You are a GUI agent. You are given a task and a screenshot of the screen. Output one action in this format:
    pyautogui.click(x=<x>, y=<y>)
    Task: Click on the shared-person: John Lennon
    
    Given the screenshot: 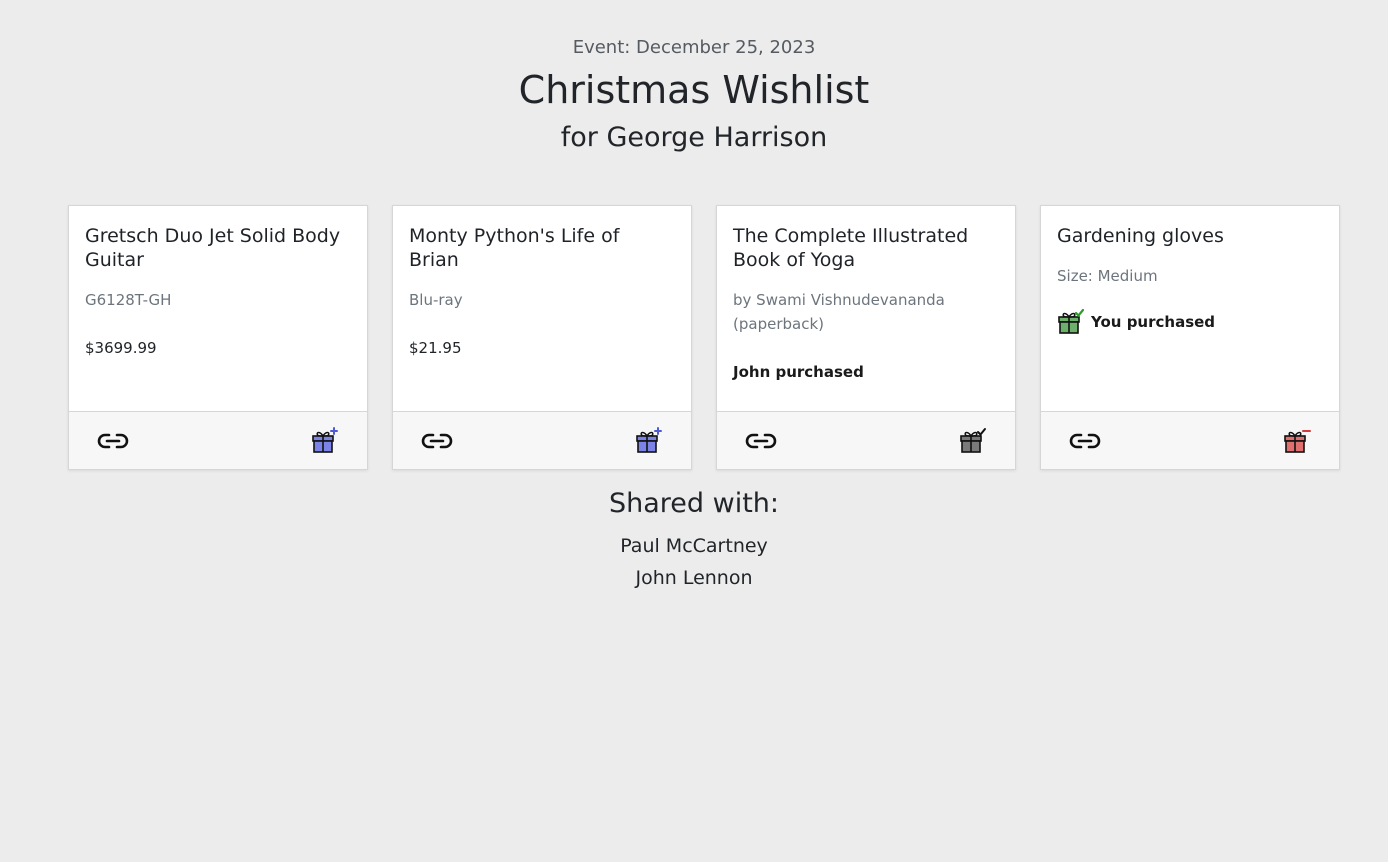 What is the action you would take?
    pyautogui.click(x=694, y=578)
    